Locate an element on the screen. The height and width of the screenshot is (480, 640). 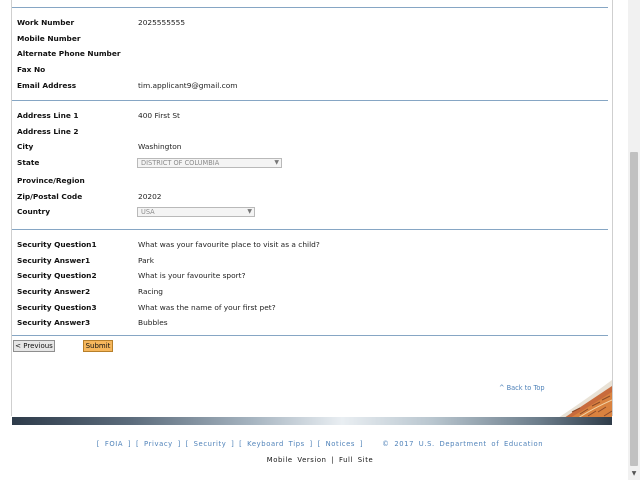
state-select-value: DISTRICT OF COLUMBIA is located at coordinates (180, 163).